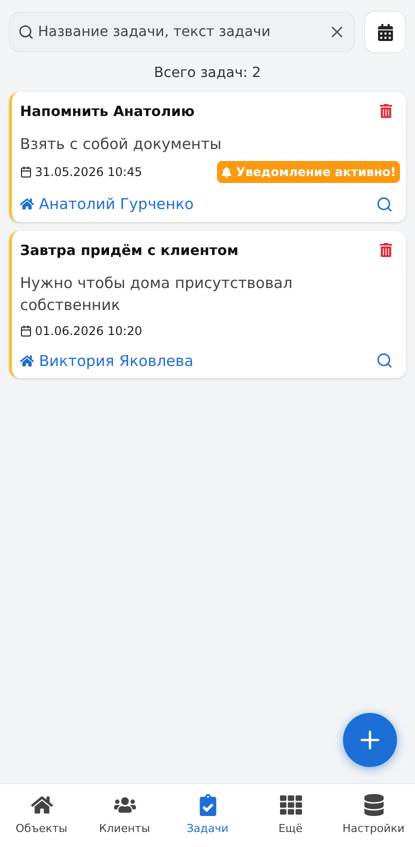  What do you see at coordinates (129, 251) in the screenshot?
I see `task-title: Завтра придём с клиентом` at bounding box center [129, 251].